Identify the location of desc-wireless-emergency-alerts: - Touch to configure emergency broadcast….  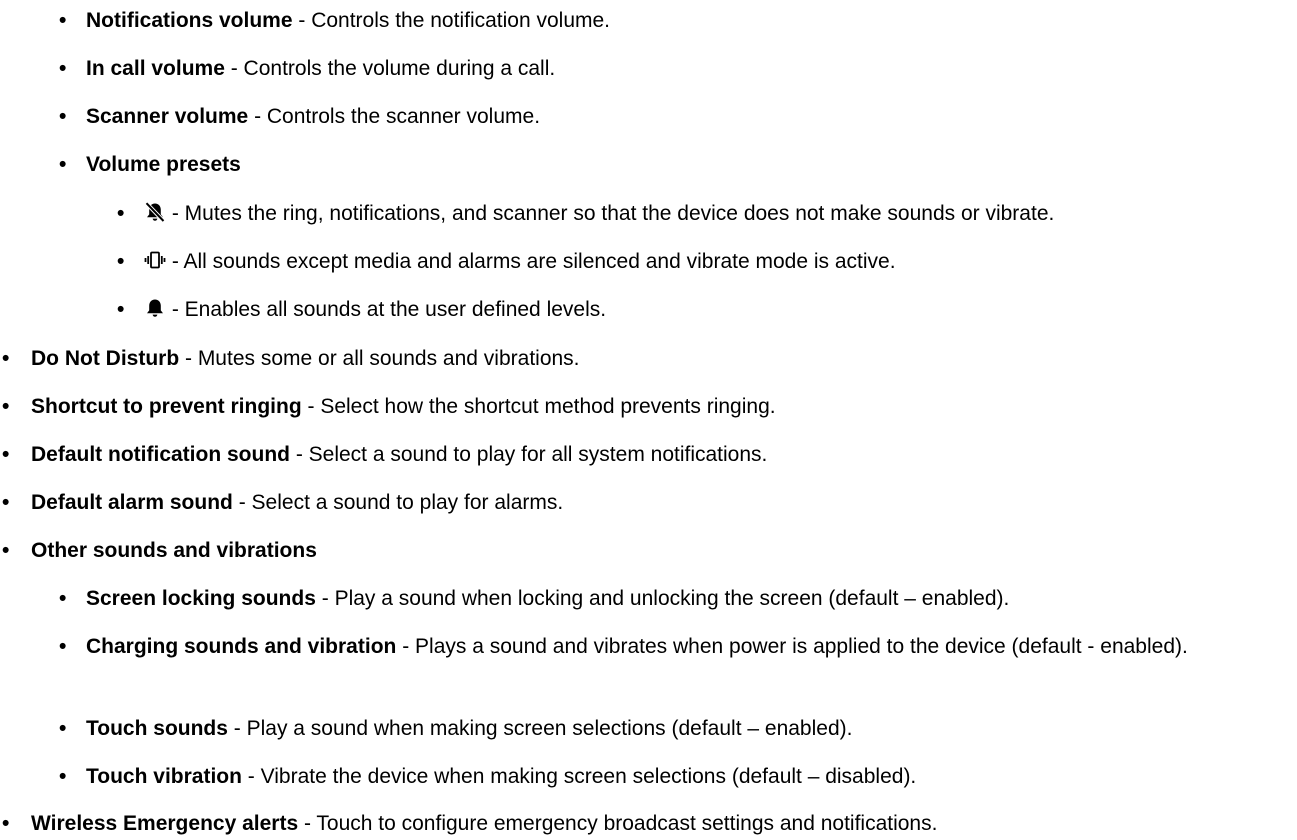
(618, 823).